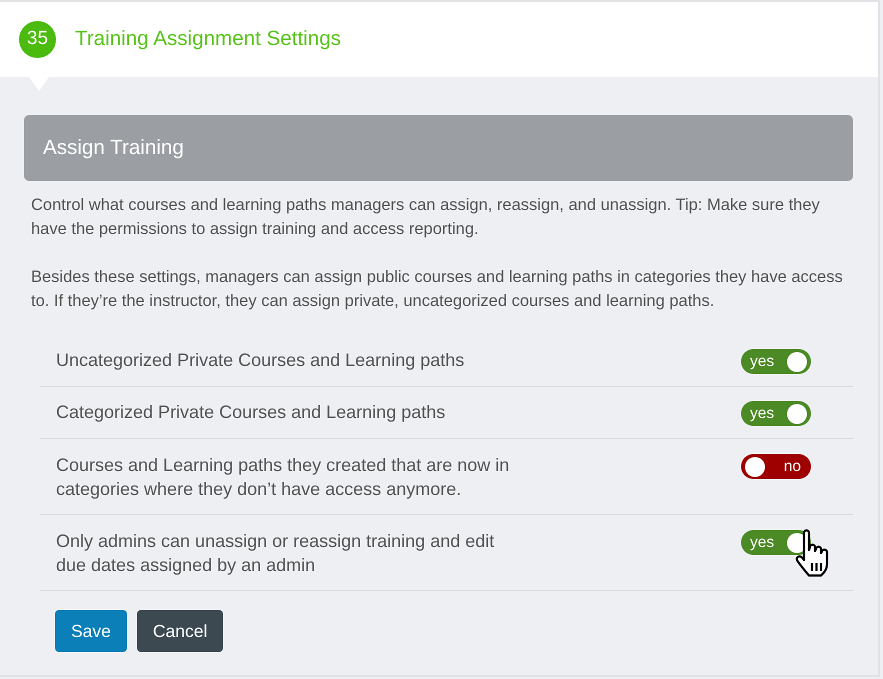  I want to click on save-button: Save, so click(91, 631).